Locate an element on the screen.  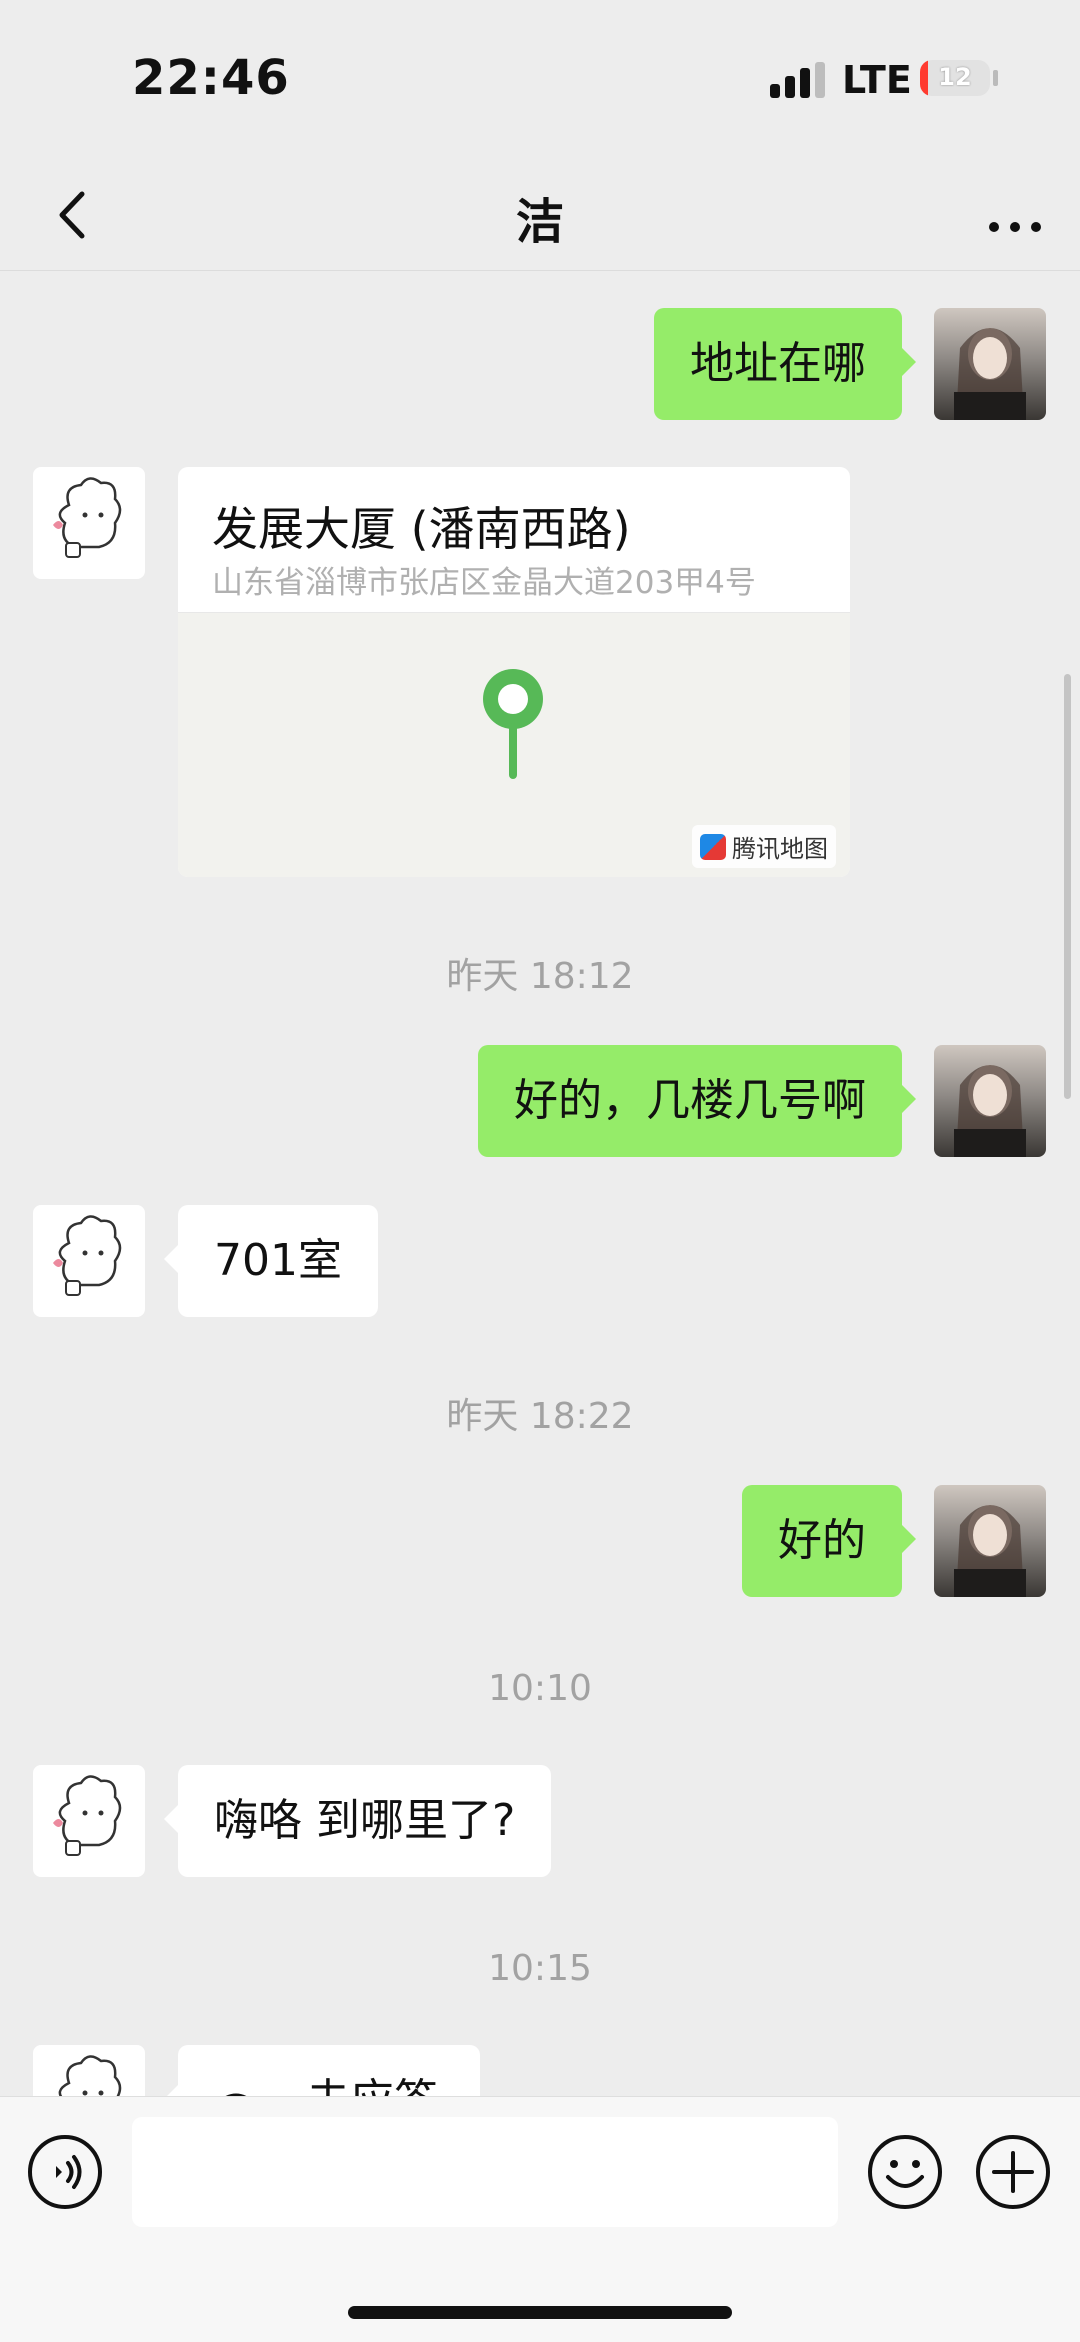
location-map: 腾讯地图 is located at coordinates (514, 744).